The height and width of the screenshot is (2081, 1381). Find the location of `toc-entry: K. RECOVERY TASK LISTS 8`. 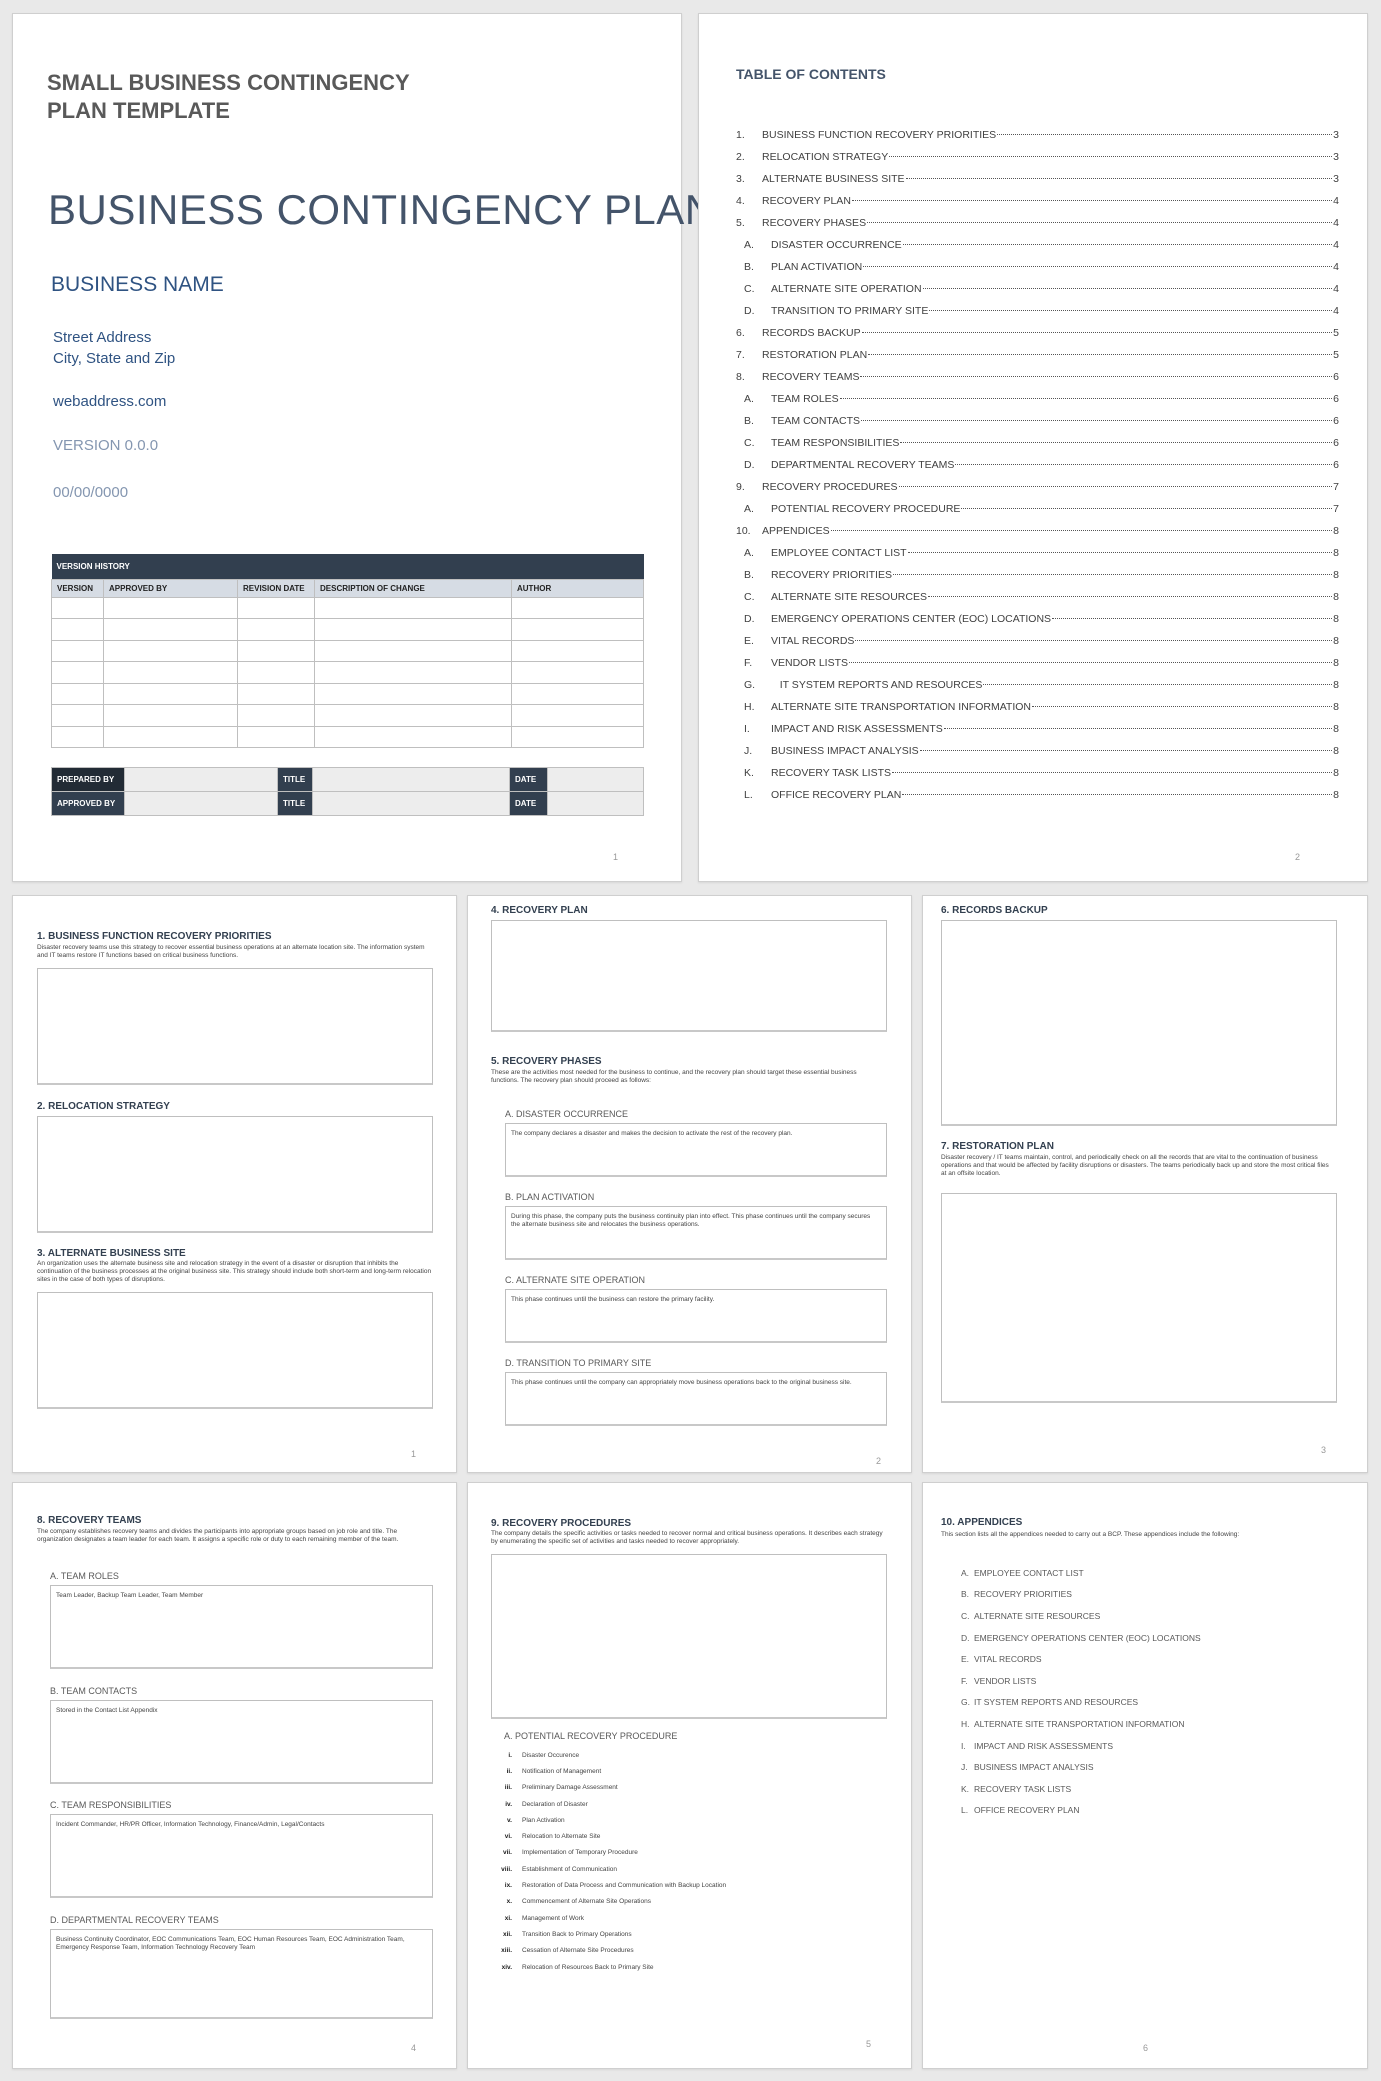

toc-entry: K. RECOVERY TASK LISTS 8 is located at coordinates (1037, 778).